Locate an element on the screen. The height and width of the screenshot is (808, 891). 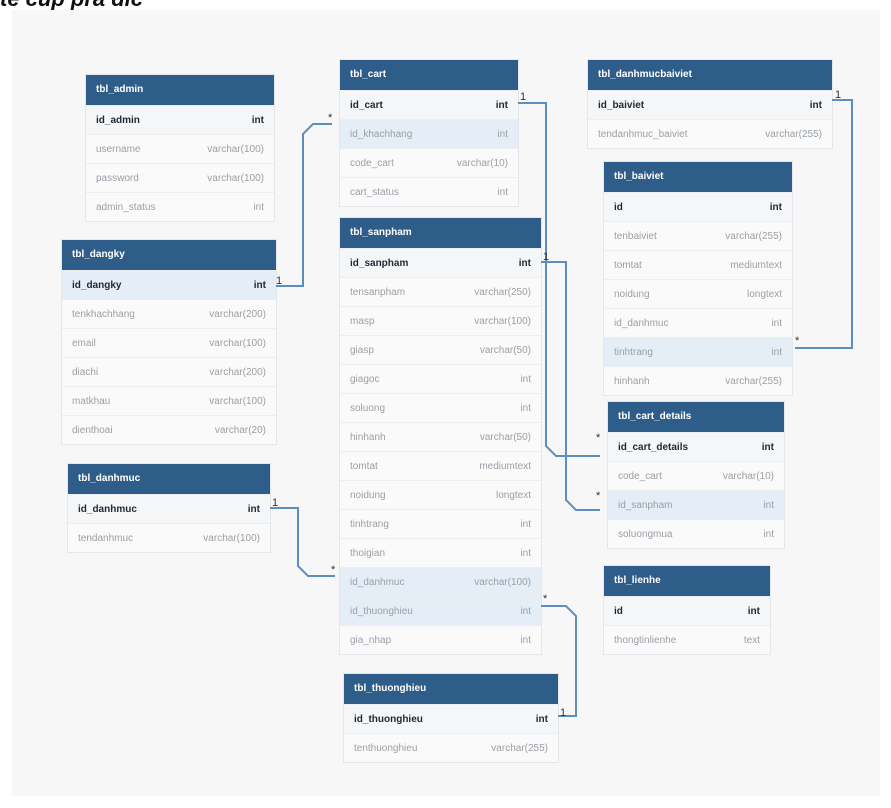
column-row: id_danhmuc int is located at coordinates (698, 322).